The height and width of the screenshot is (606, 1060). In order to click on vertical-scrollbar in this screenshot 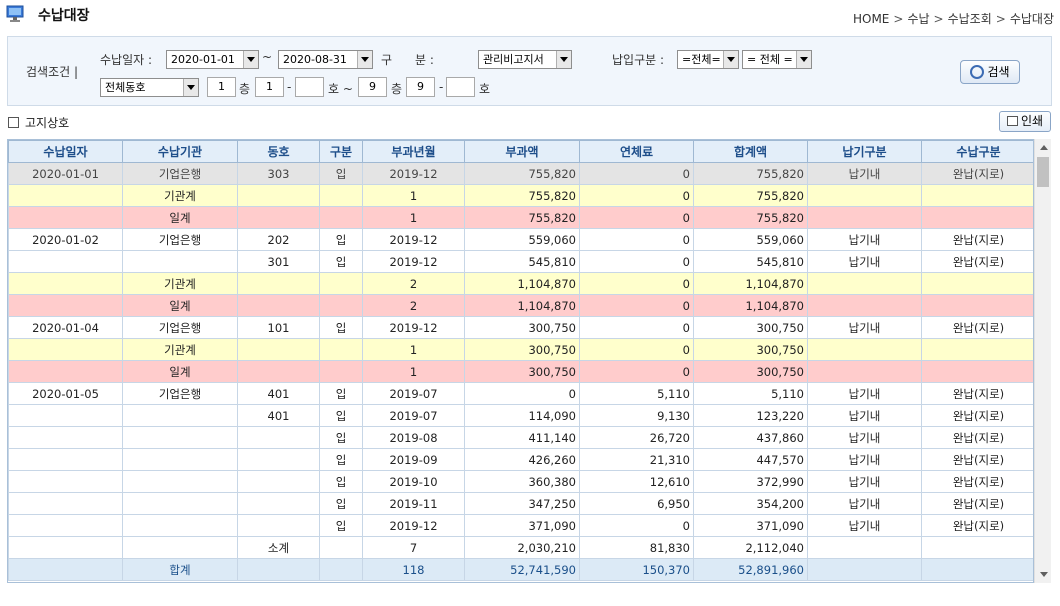, I will do `click(1042, 361)`.